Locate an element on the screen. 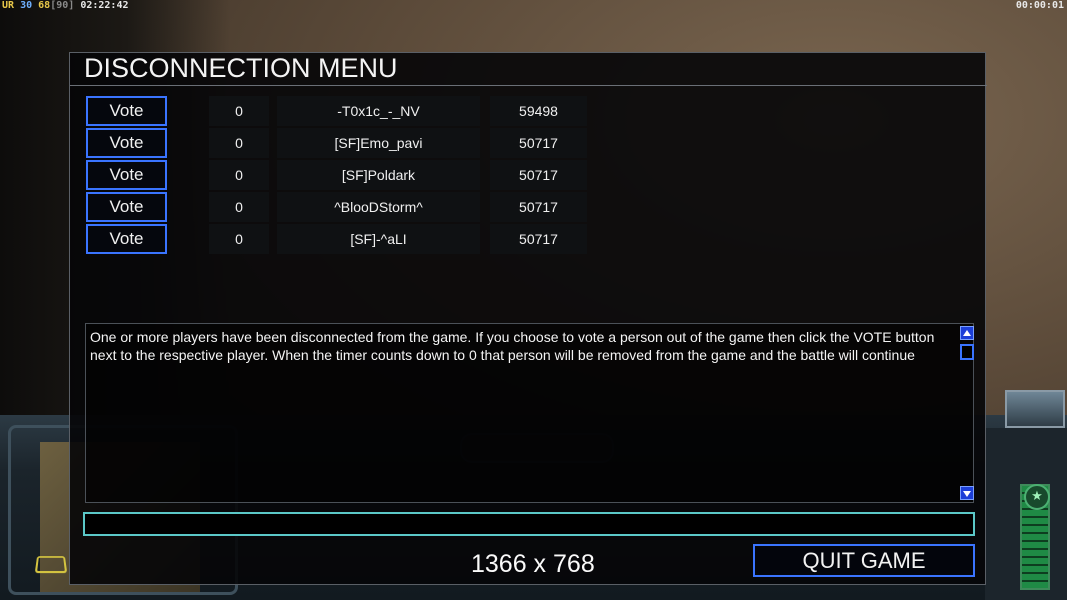 This screenshot has width=1067, height=600. fps-bracket: [90] is located at coordinates (62, 5).